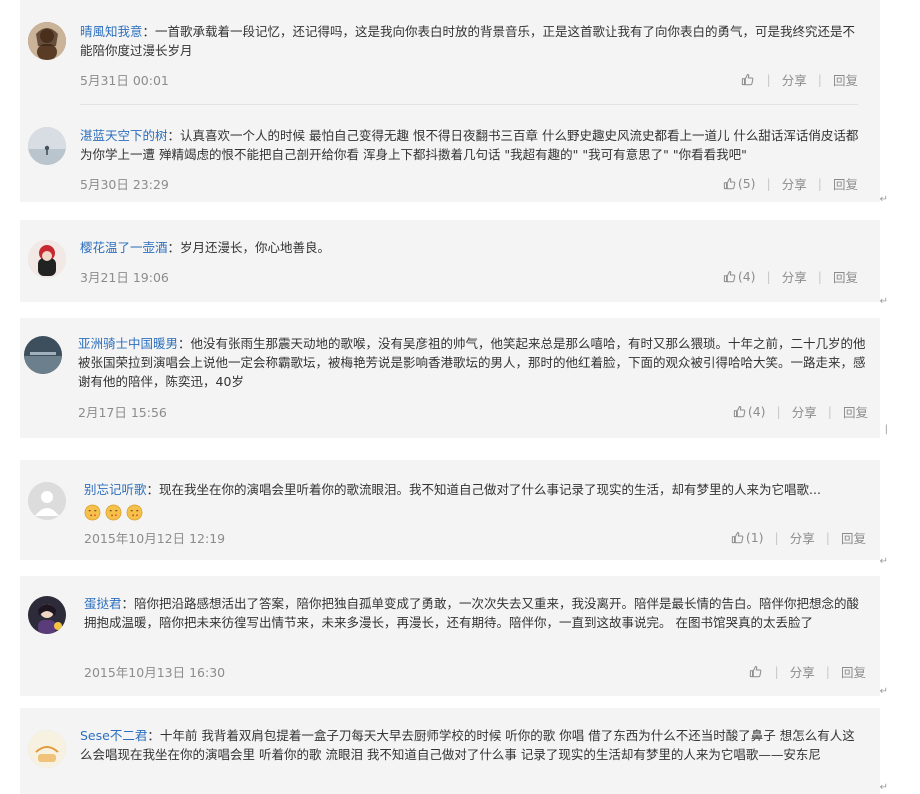 This screenshot has width=920, height=794. What do you see at coordinates (155, 672) in the screenshot?
I see `comment-time: 2015年10月13日 16:30` at bounding box center [155, 672].